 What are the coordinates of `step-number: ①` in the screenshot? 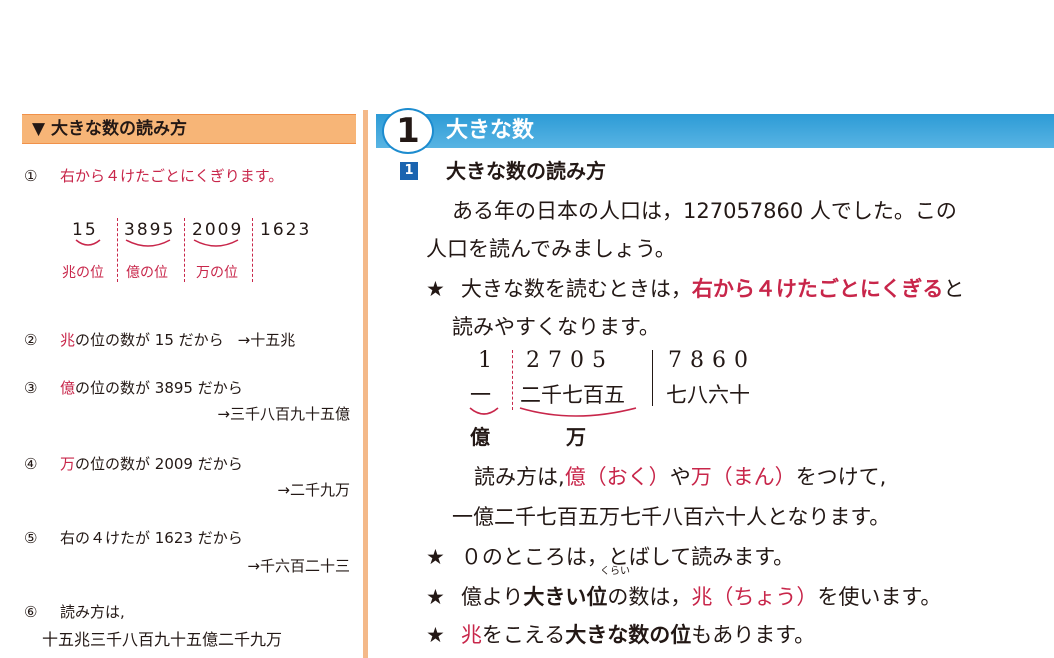 It's located at (31, 176).